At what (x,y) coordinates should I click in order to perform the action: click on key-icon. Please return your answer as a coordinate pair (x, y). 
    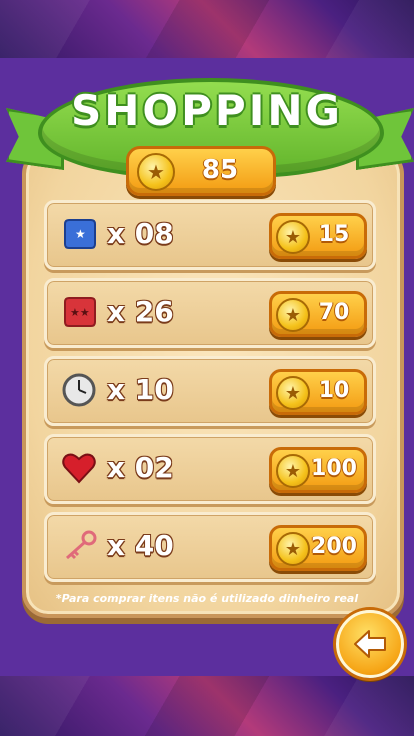
    Looking at the image, I should click on (79, 546).